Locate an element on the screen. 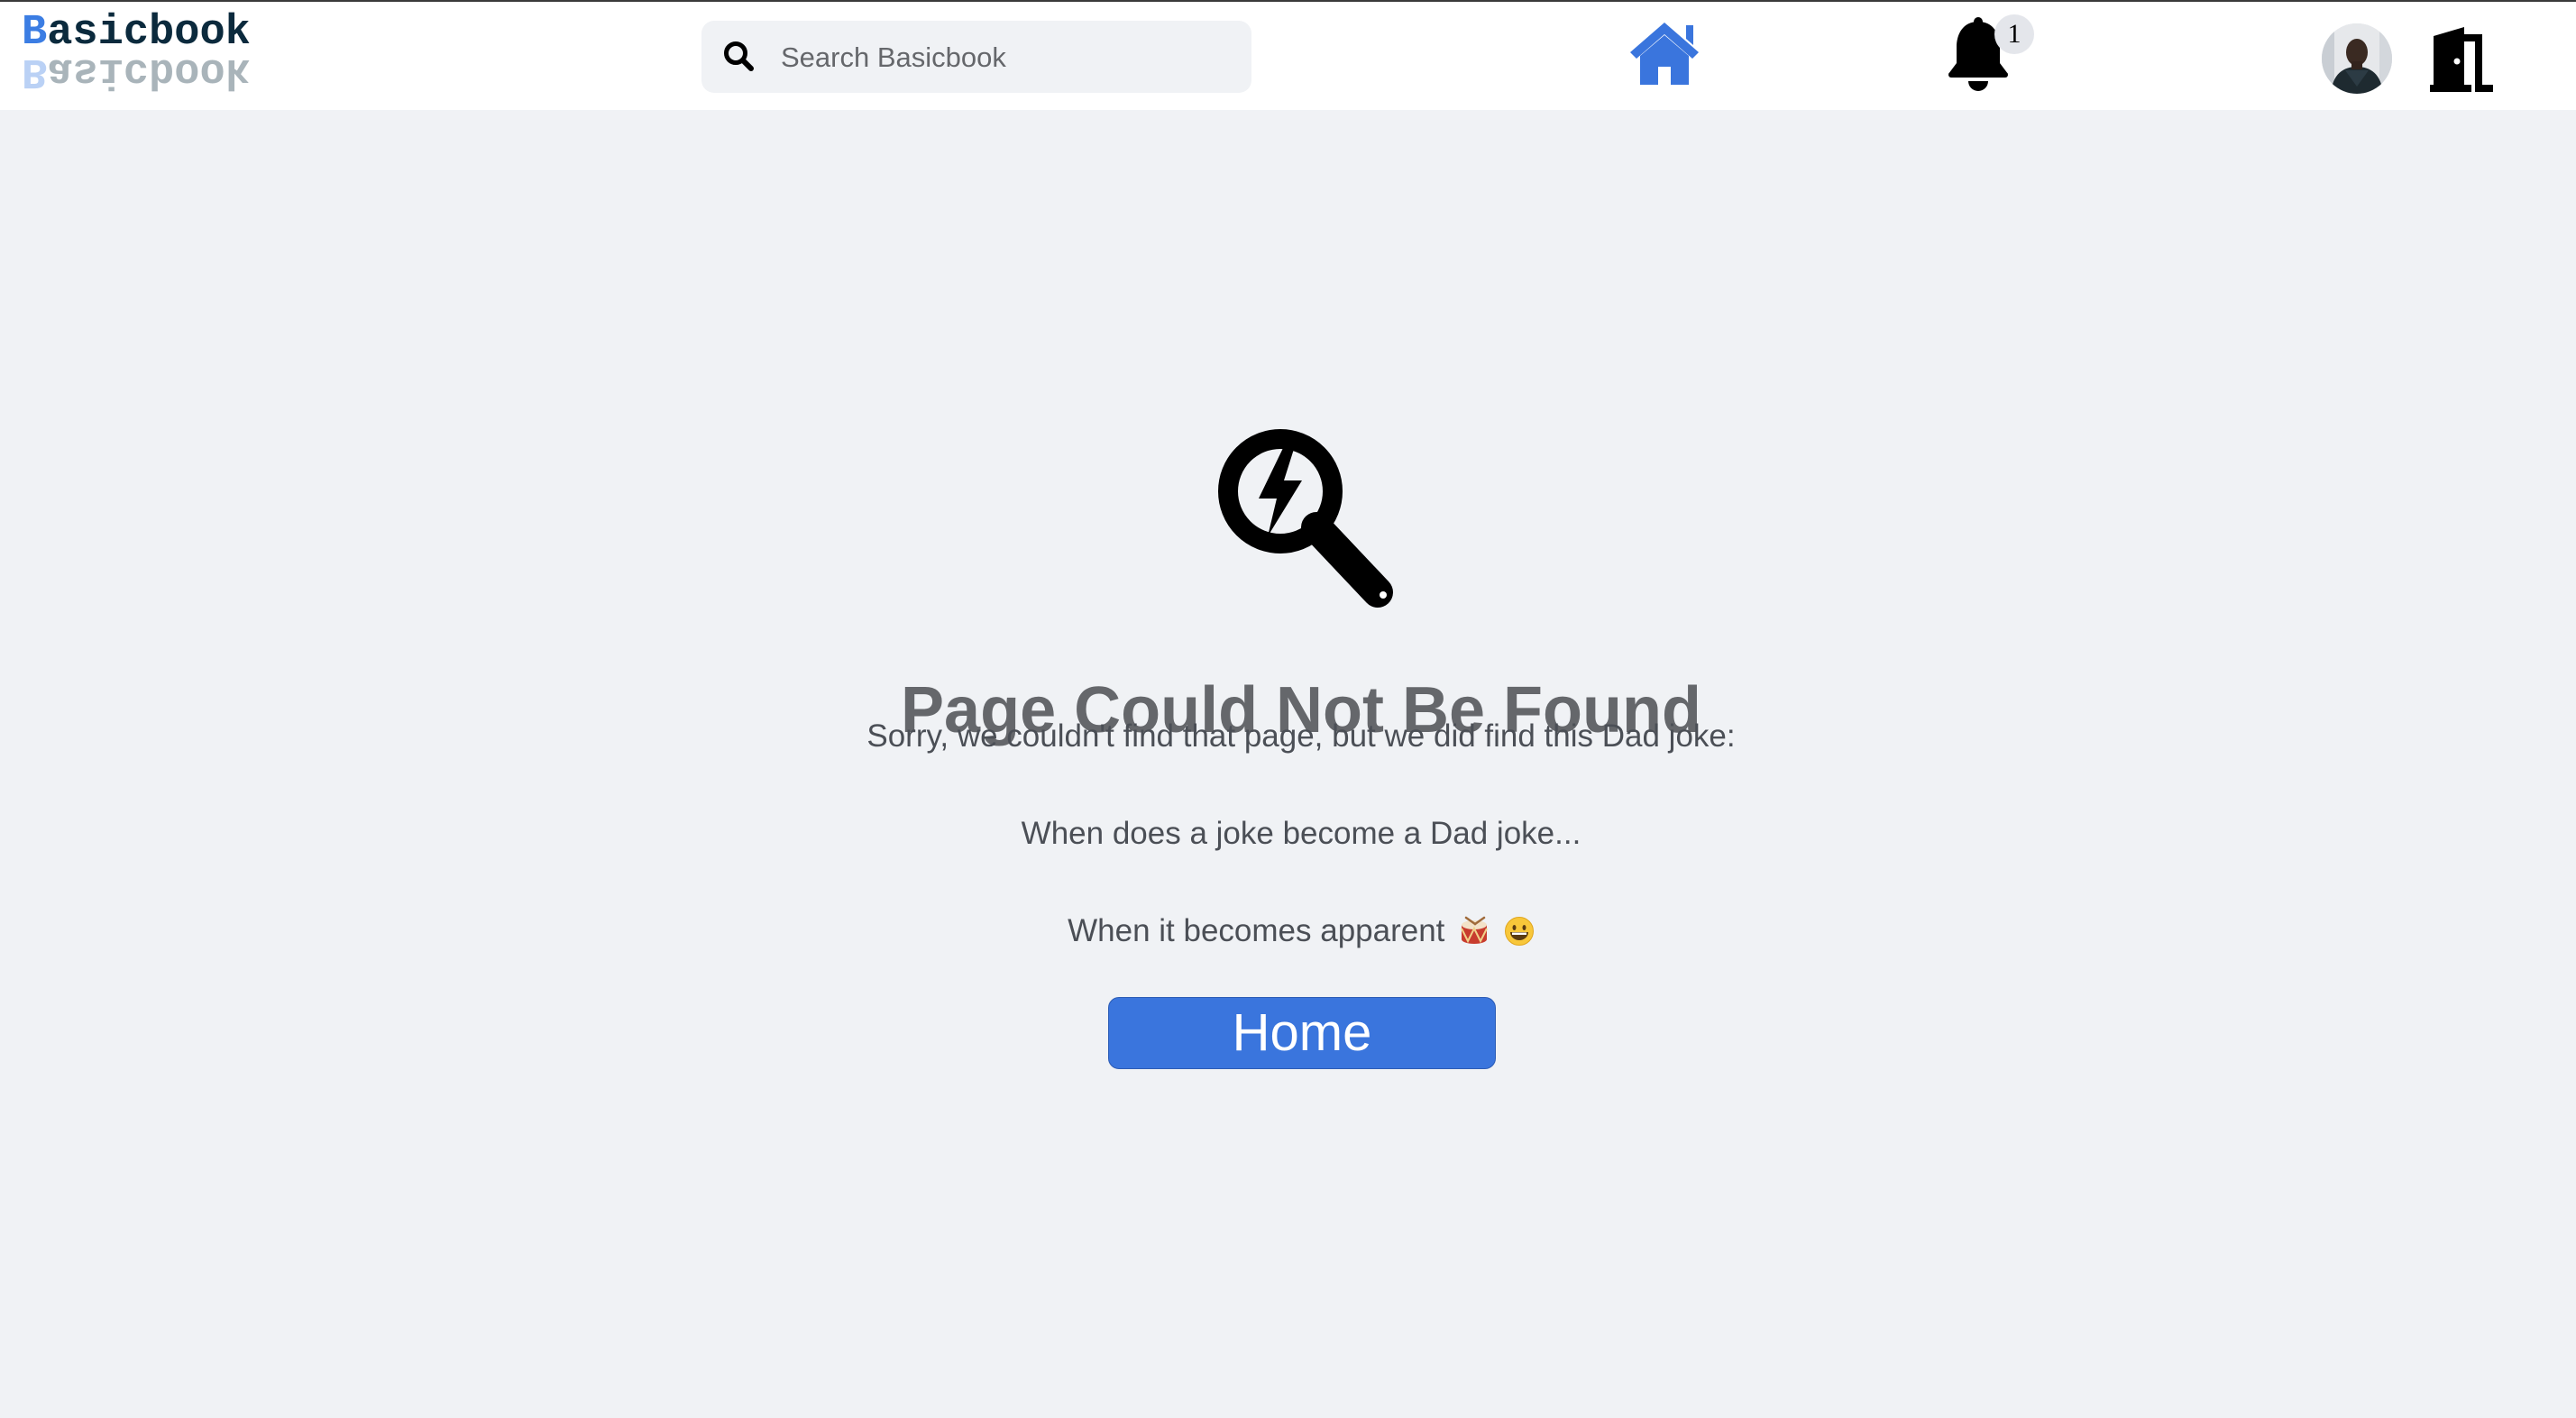 The image size is (2576, 1418). notification-count-badge: 1 is located at coordinates (2014, 34).